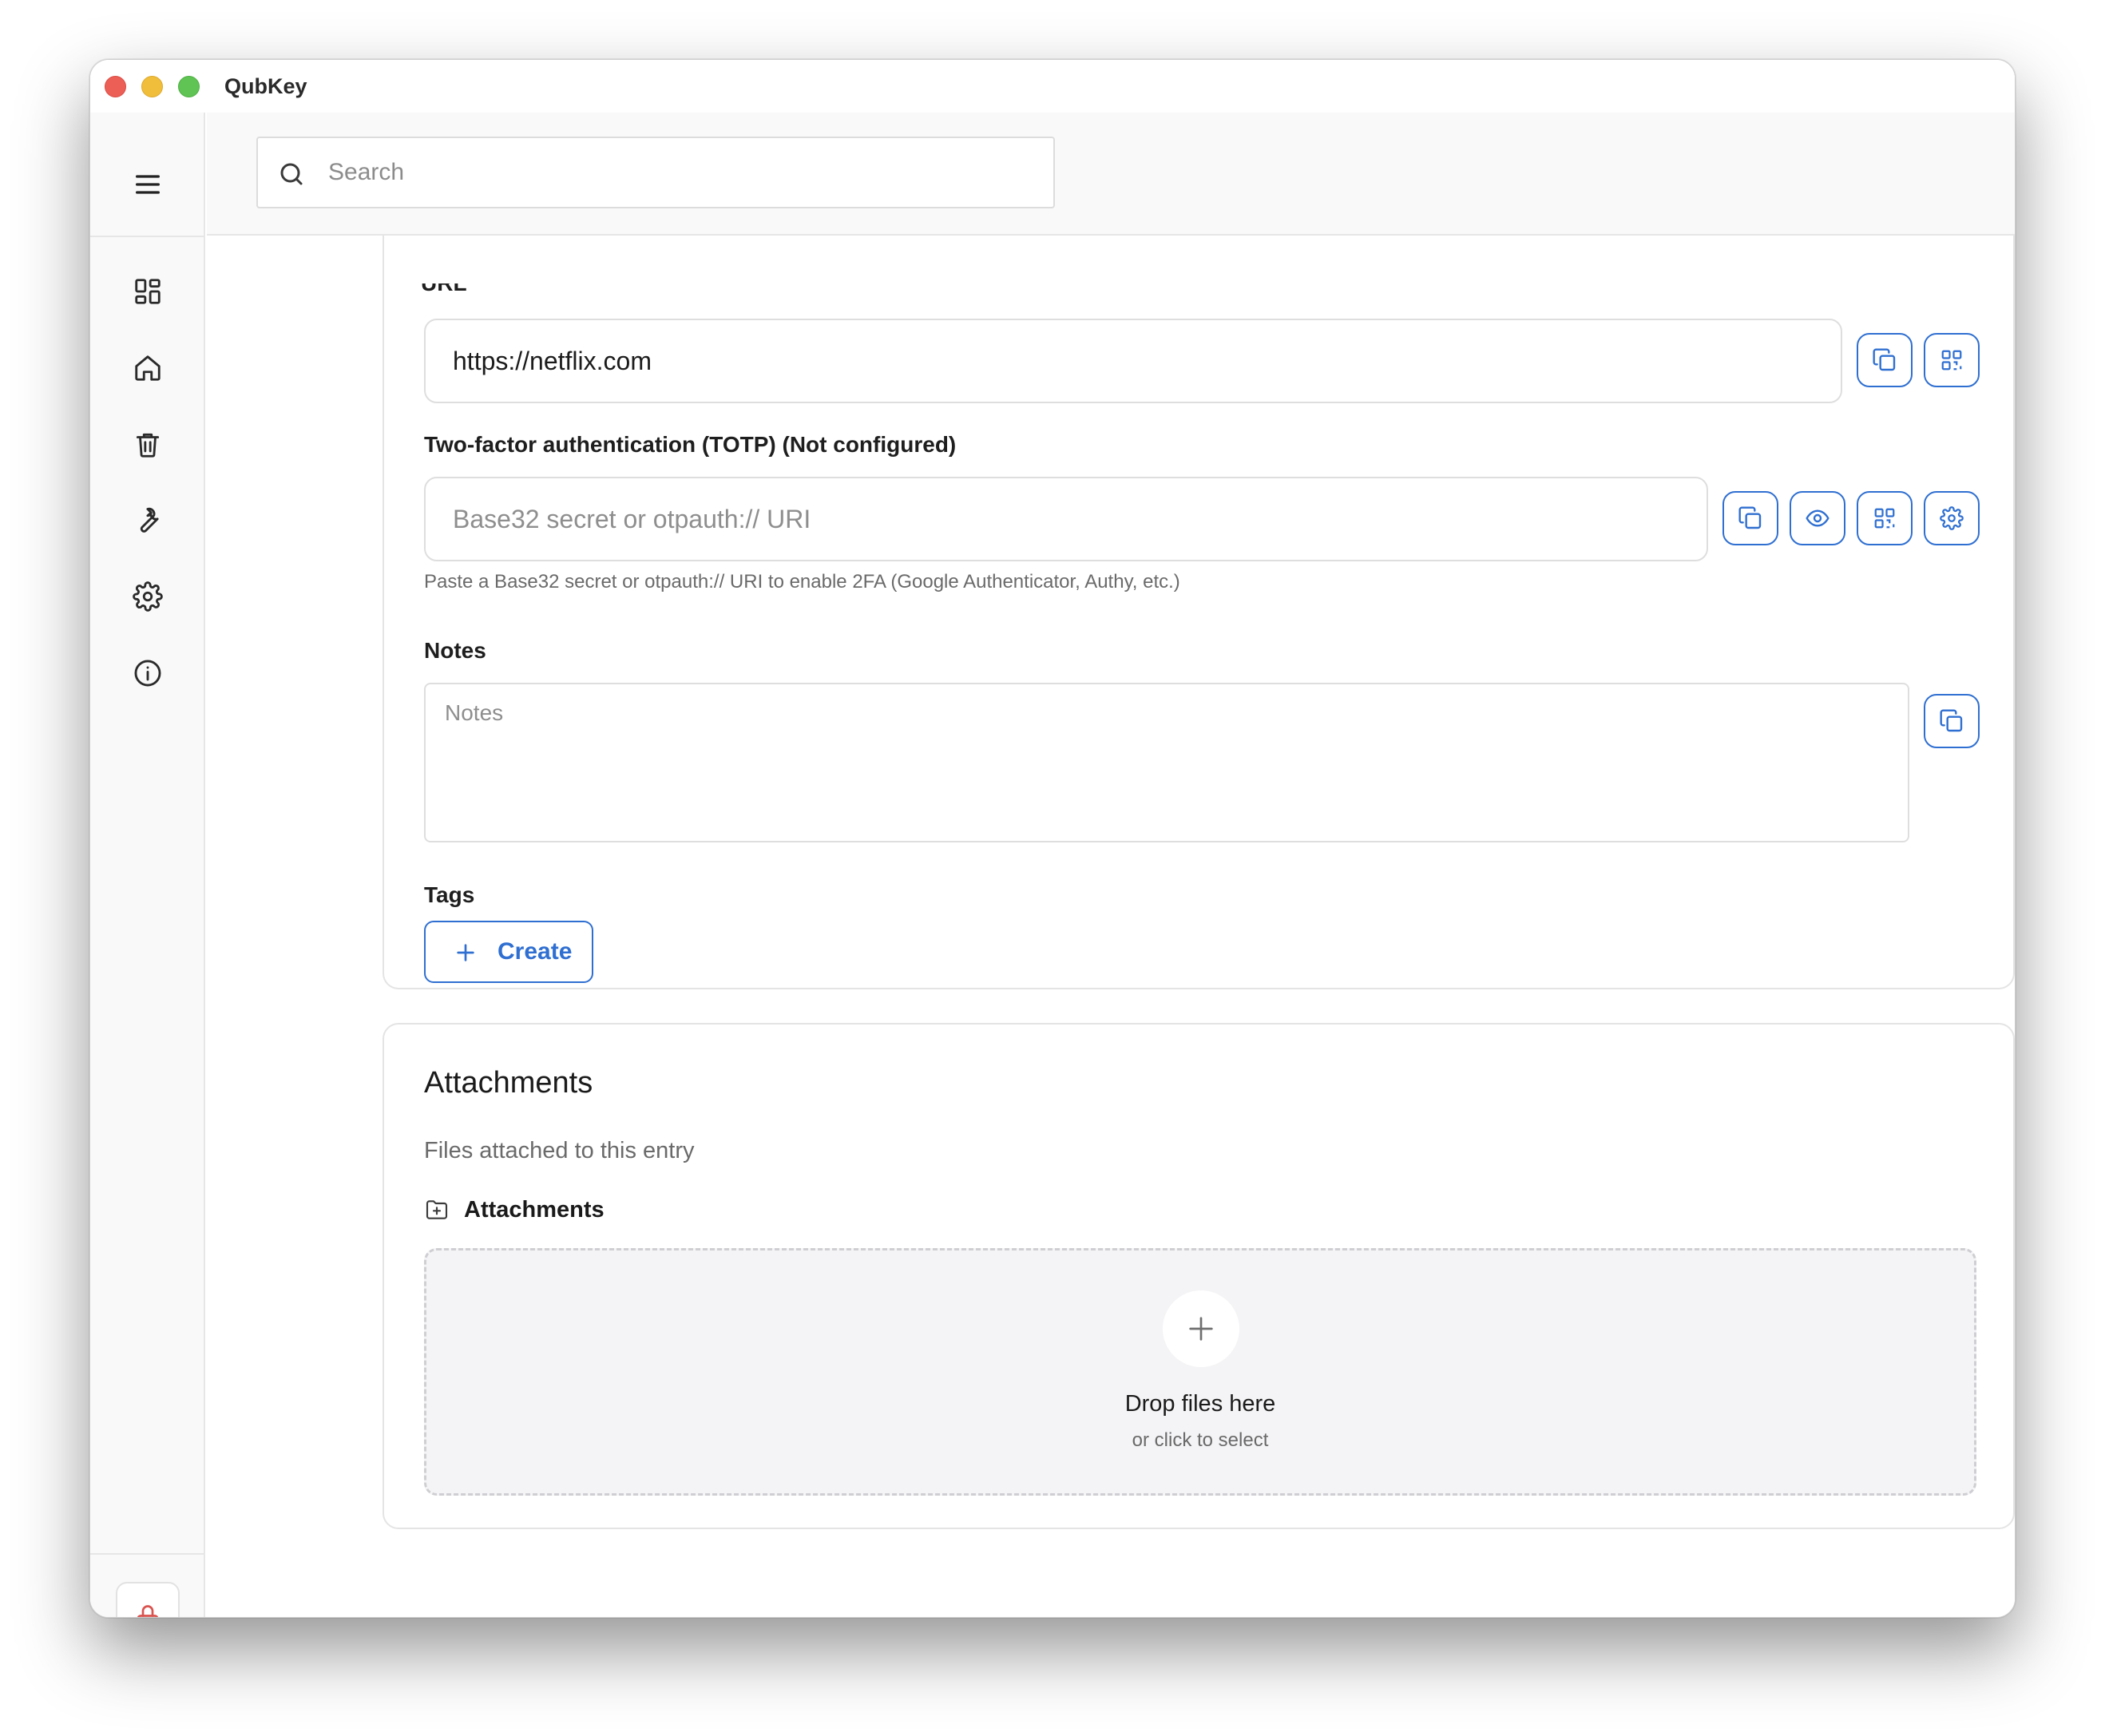 This screenshot has width=2105, height=1736. I want to click on lock-icon, so click(148, 1611).